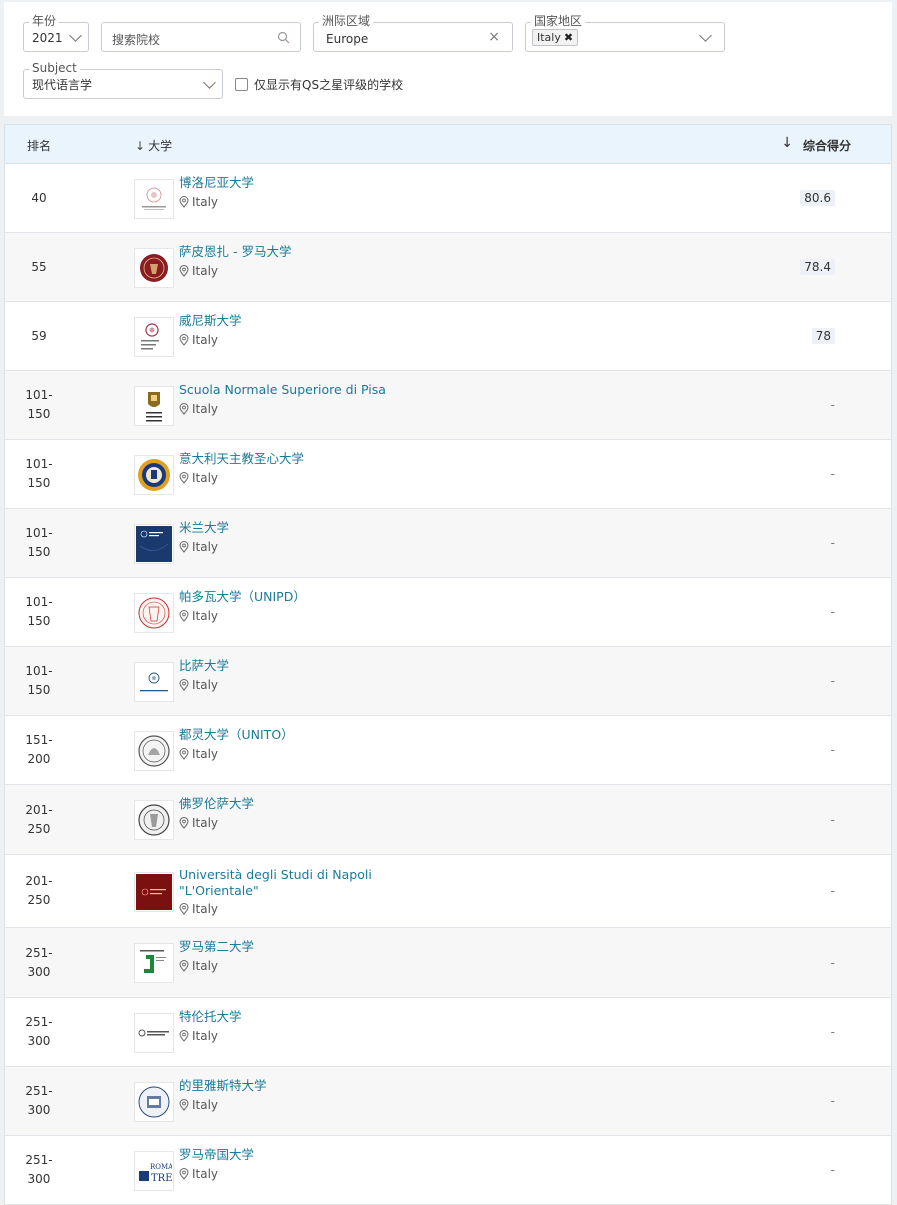 Image resolution: width=897 pixels, height=1205 pixels. What do you see at coordinates (448, 681) in the screenshot?
I see `table-row: 101- 150 比萨大学 Italy -` at bounding box center [448, 681].